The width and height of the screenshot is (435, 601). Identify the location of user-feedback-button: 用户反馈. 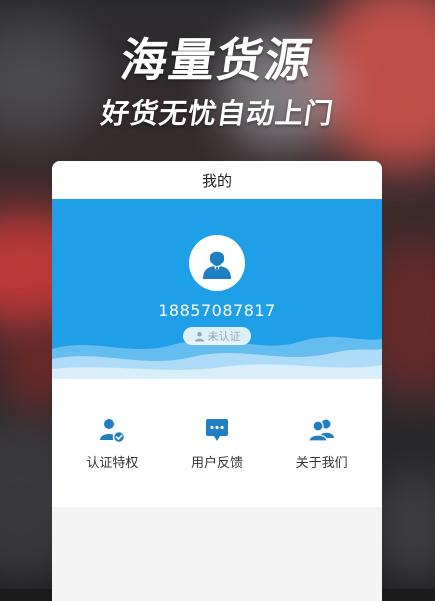
(217, 443).